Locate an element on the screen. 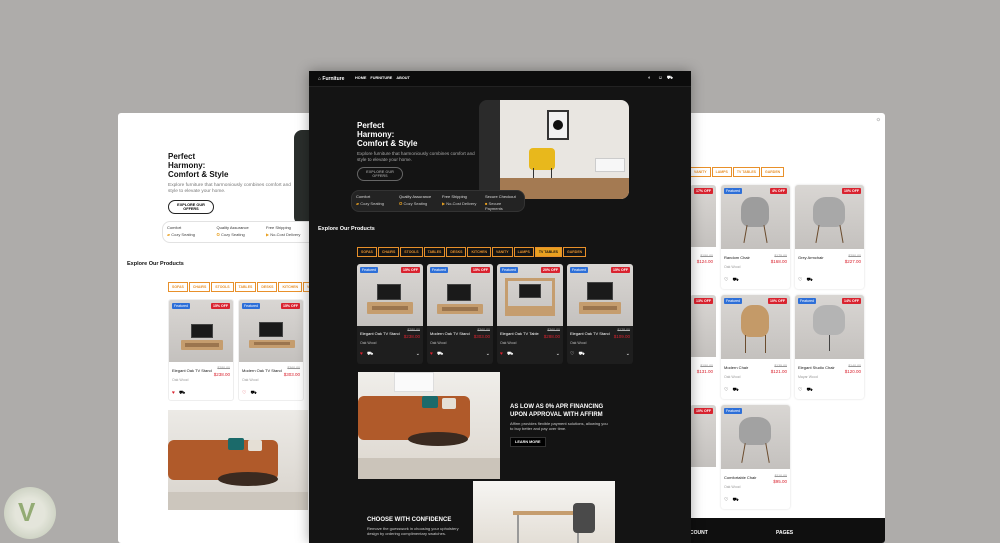  brand-logo: ⌂ Furniture is located at coordinates (331, 79).